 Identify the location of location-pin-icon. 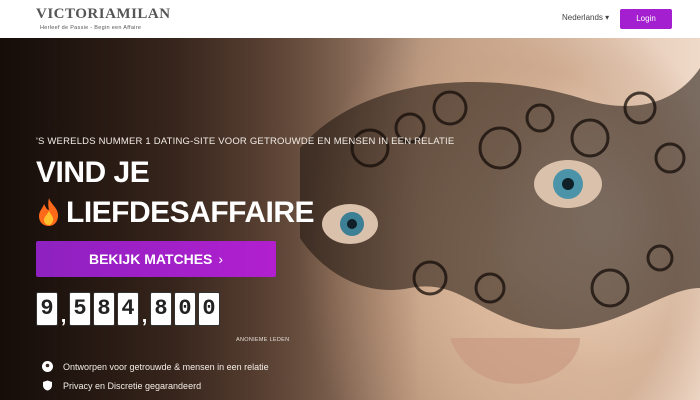
(47, 366).